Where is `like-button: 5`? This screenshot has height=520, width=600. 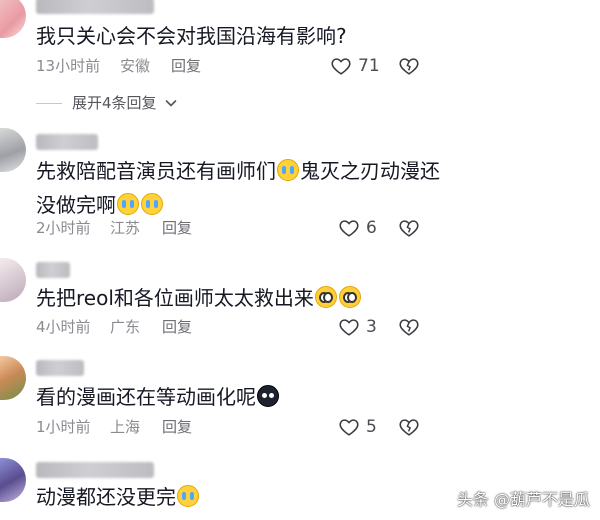 like-button: 5 is located at coordinates (363, 427).